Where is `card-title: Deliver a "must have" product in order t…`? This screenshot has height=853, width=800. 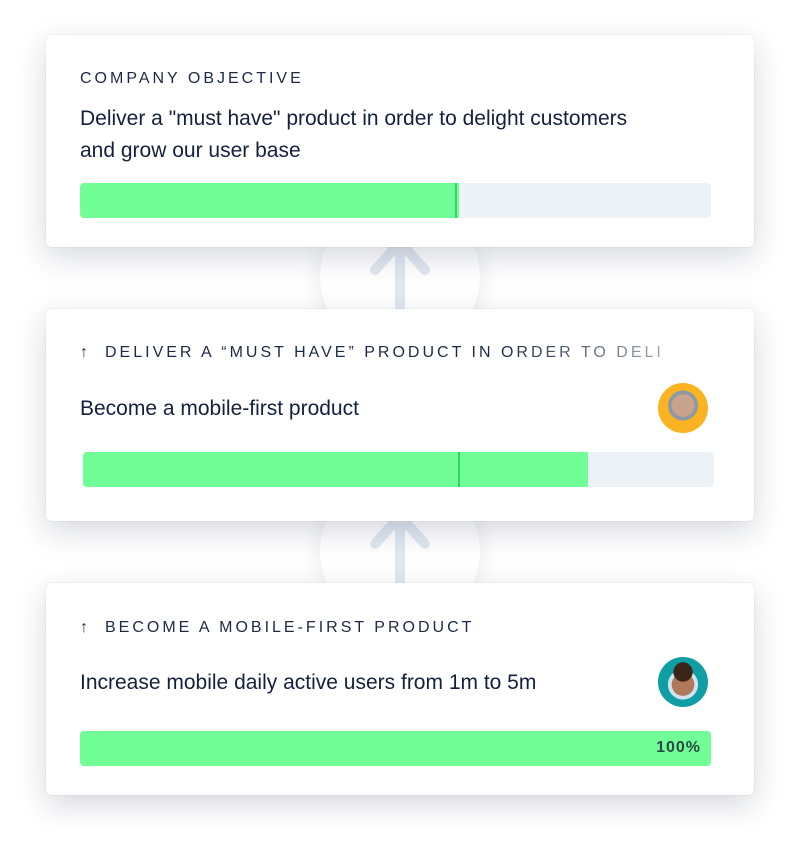
card-title: Deliver a "must have" product in order t… is located at coordinates (354, 134).